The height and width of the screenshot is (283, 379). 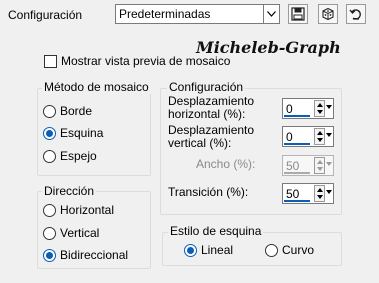 I want to click on tile-method-title: Método de mosaico, so click(x=96, y=87).